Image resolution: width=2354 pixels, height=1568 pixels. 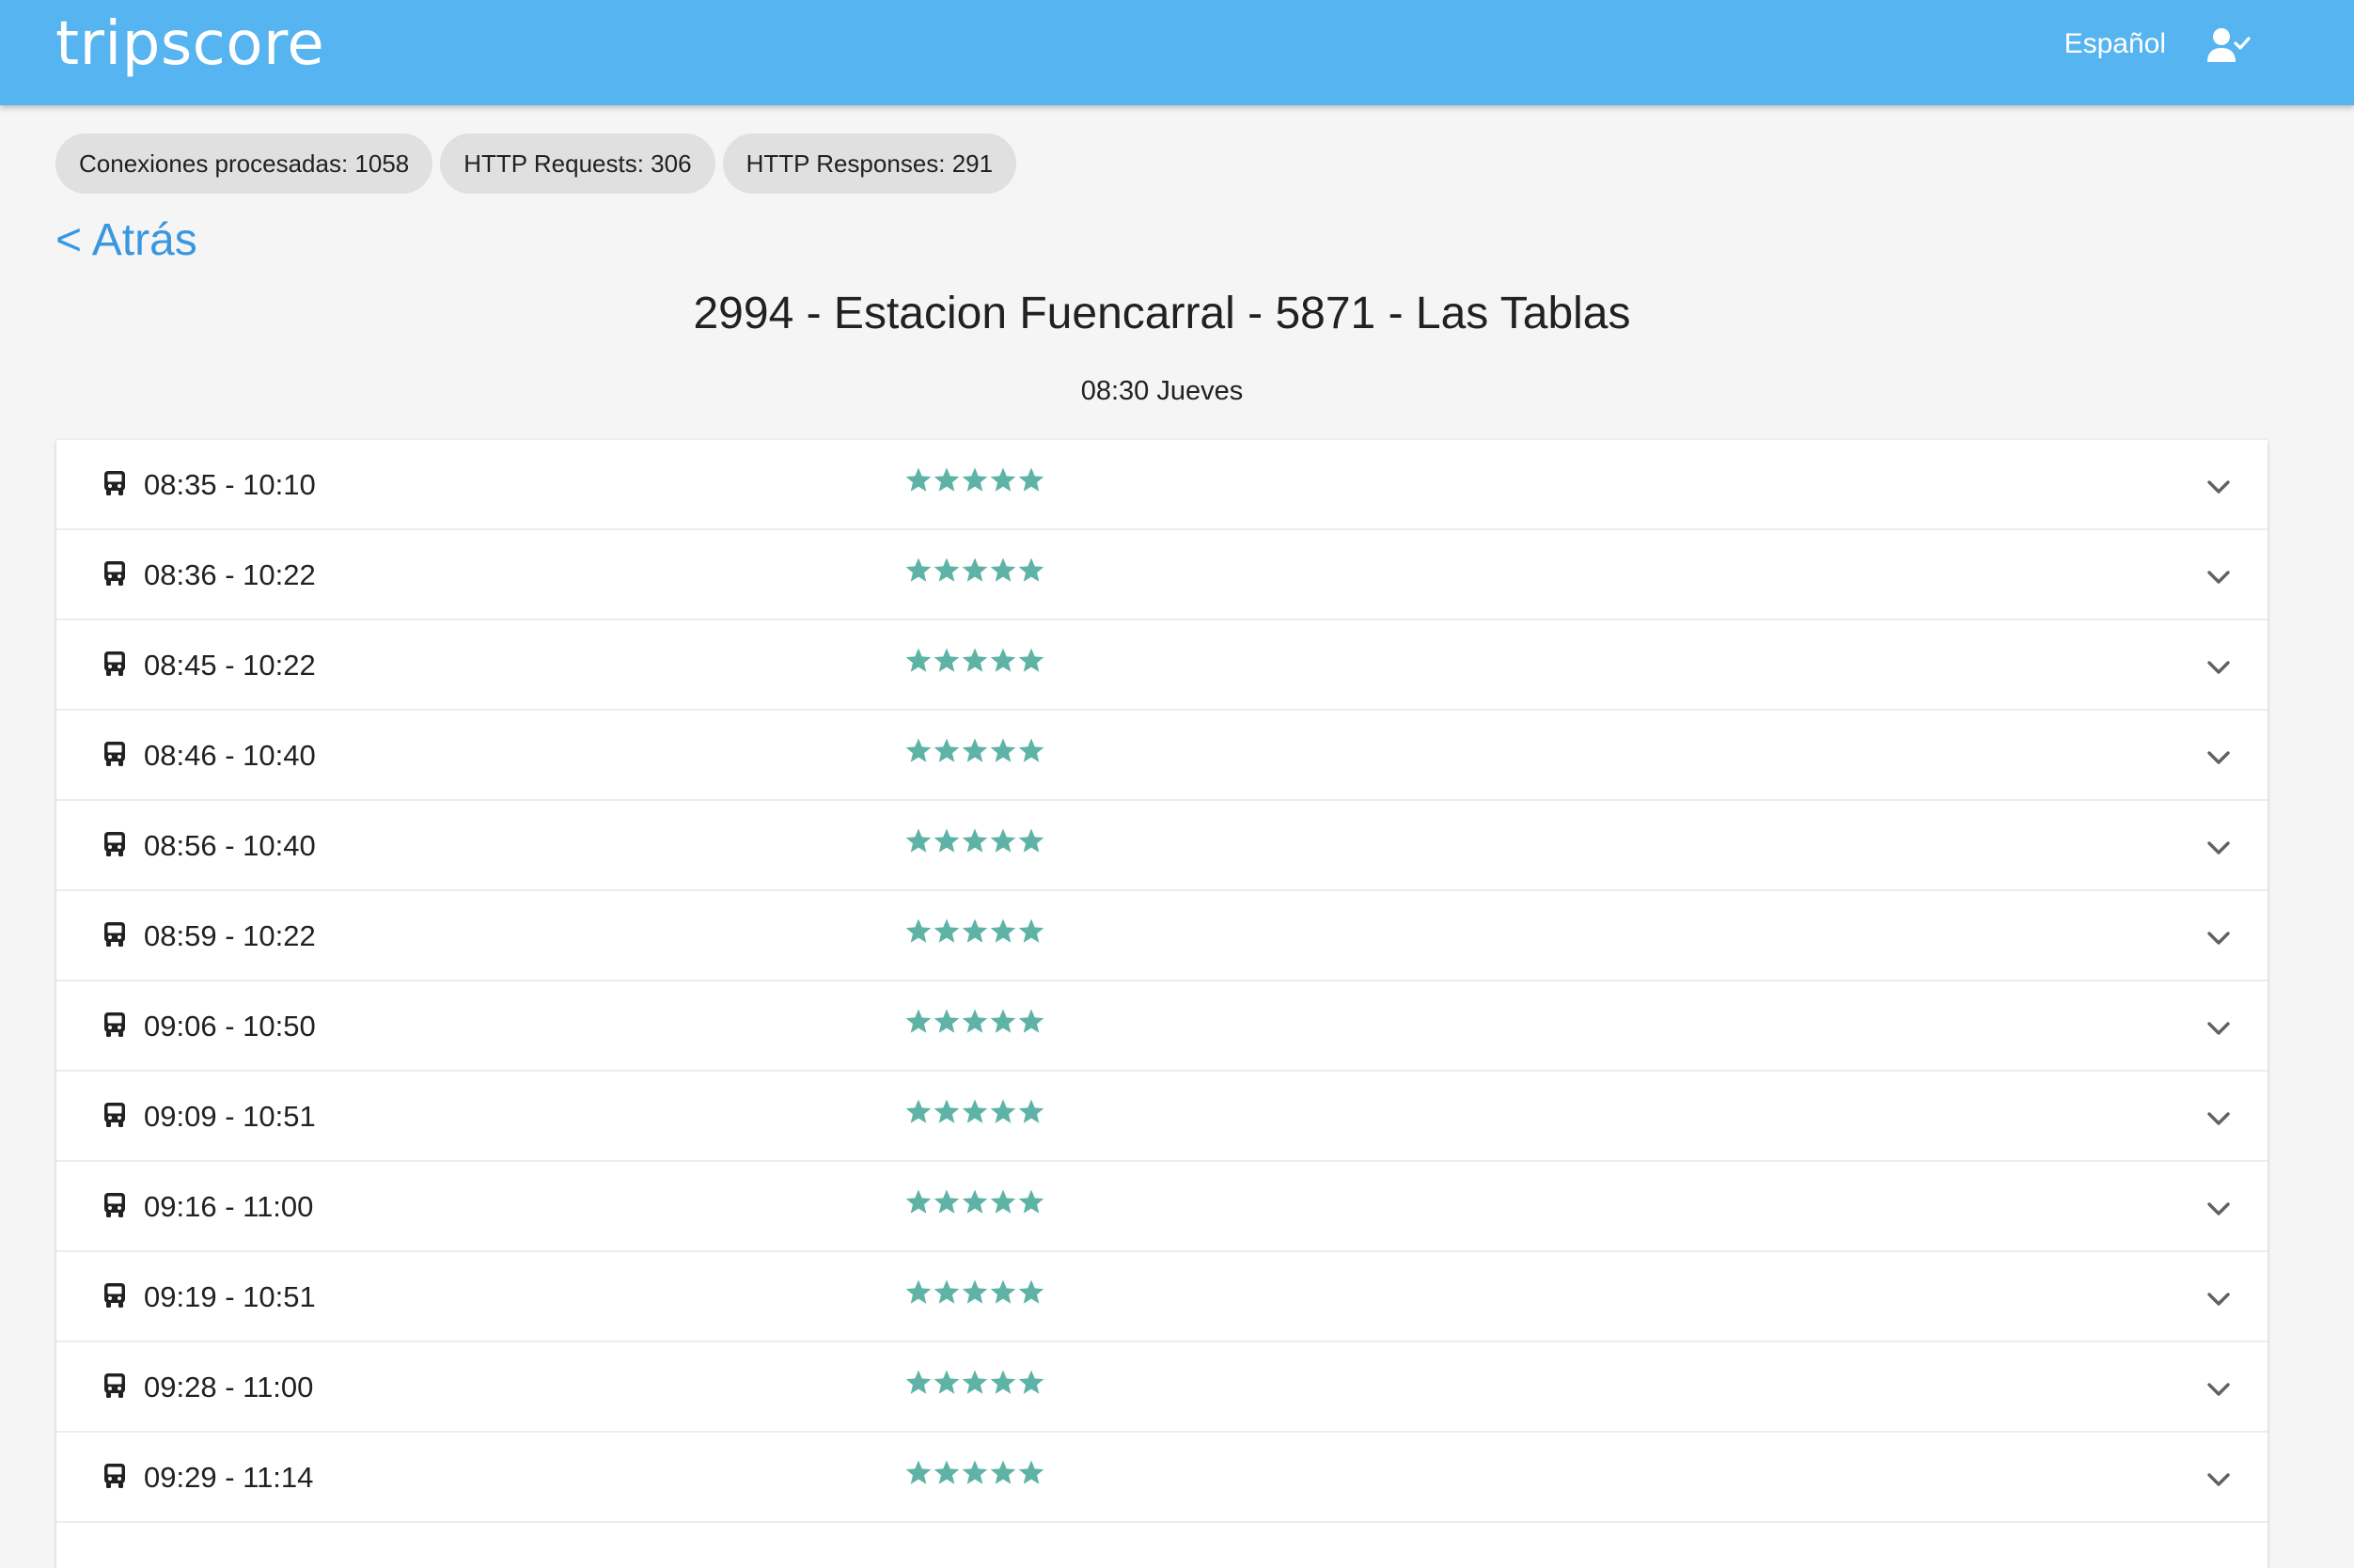 What do you see at coordinates (1162, 1297) in the screenshot?
I see `trip-row: 09:19 - 10:51` at bounding box center [1162, 1297].